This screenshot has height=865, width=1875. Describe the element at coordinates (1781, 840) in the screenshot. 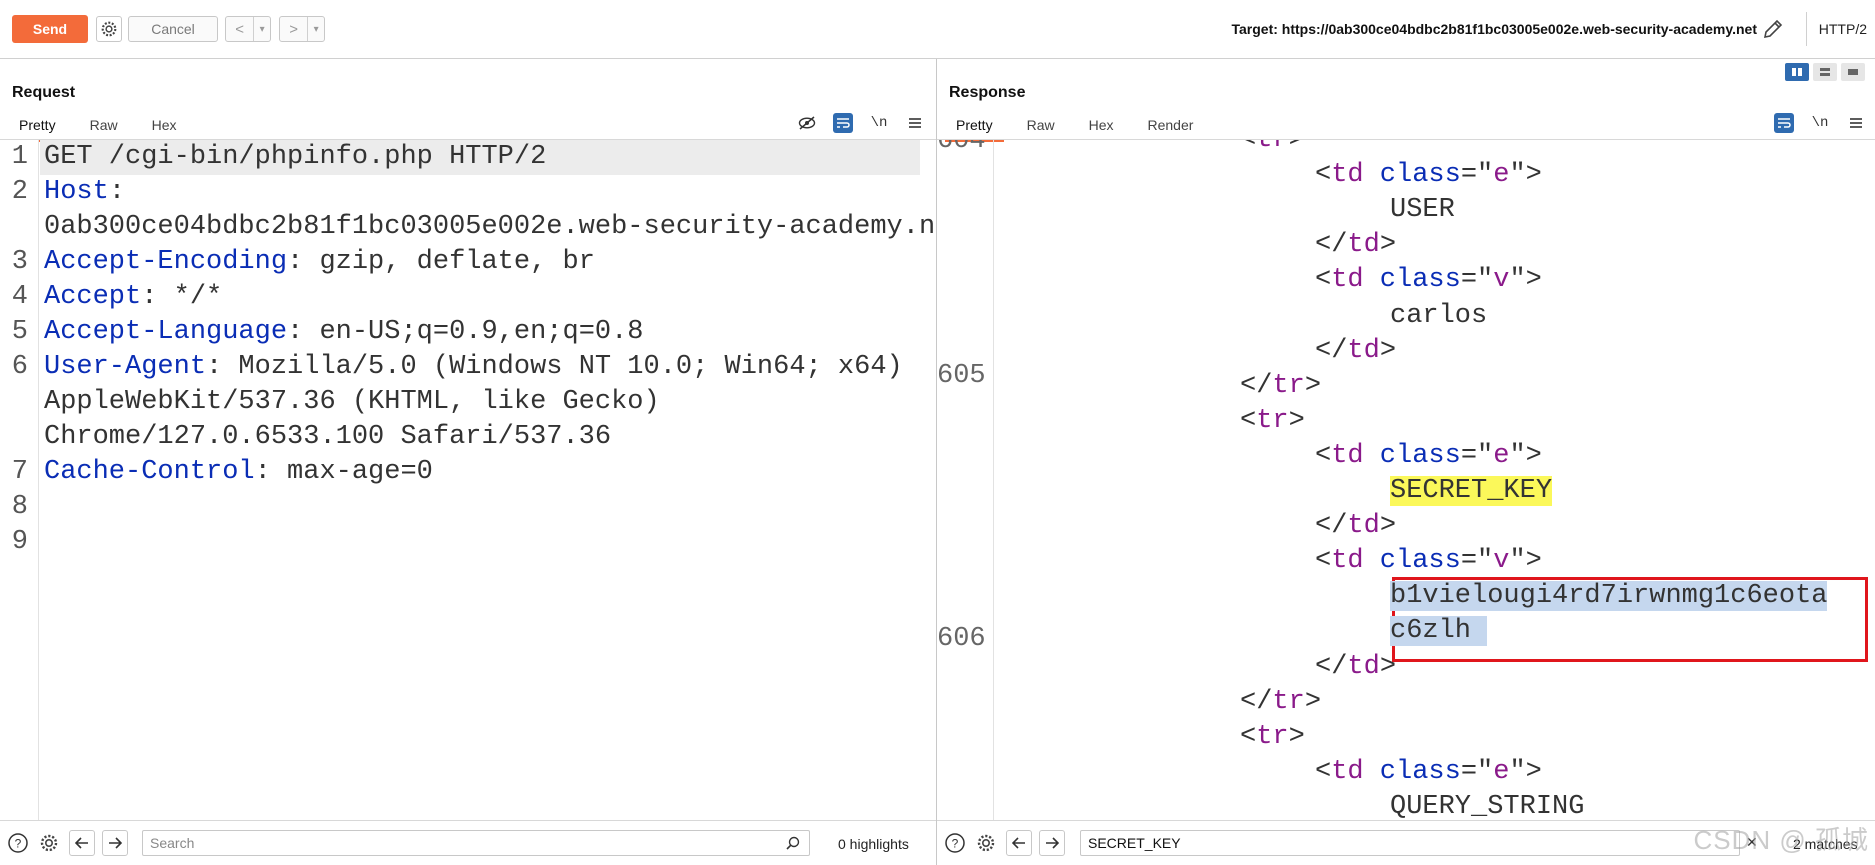

I see `watermark: CSDN @ 孤城` at that location.